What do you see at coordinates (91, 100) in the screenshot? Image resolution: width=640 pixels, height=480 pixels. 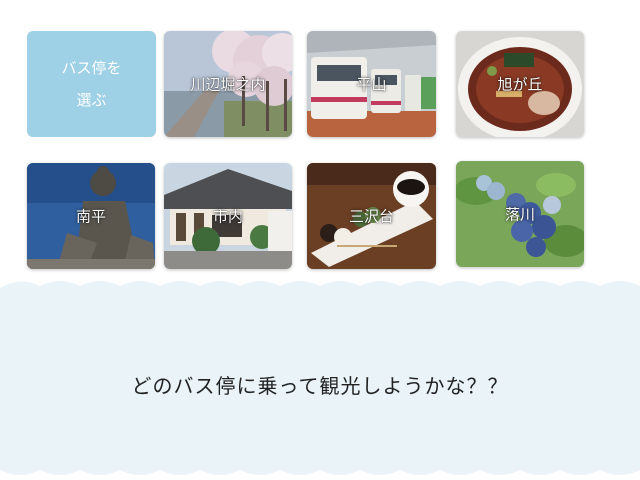 I see `intro-line-2: 選ぶ` at bounding box center [91, 100].